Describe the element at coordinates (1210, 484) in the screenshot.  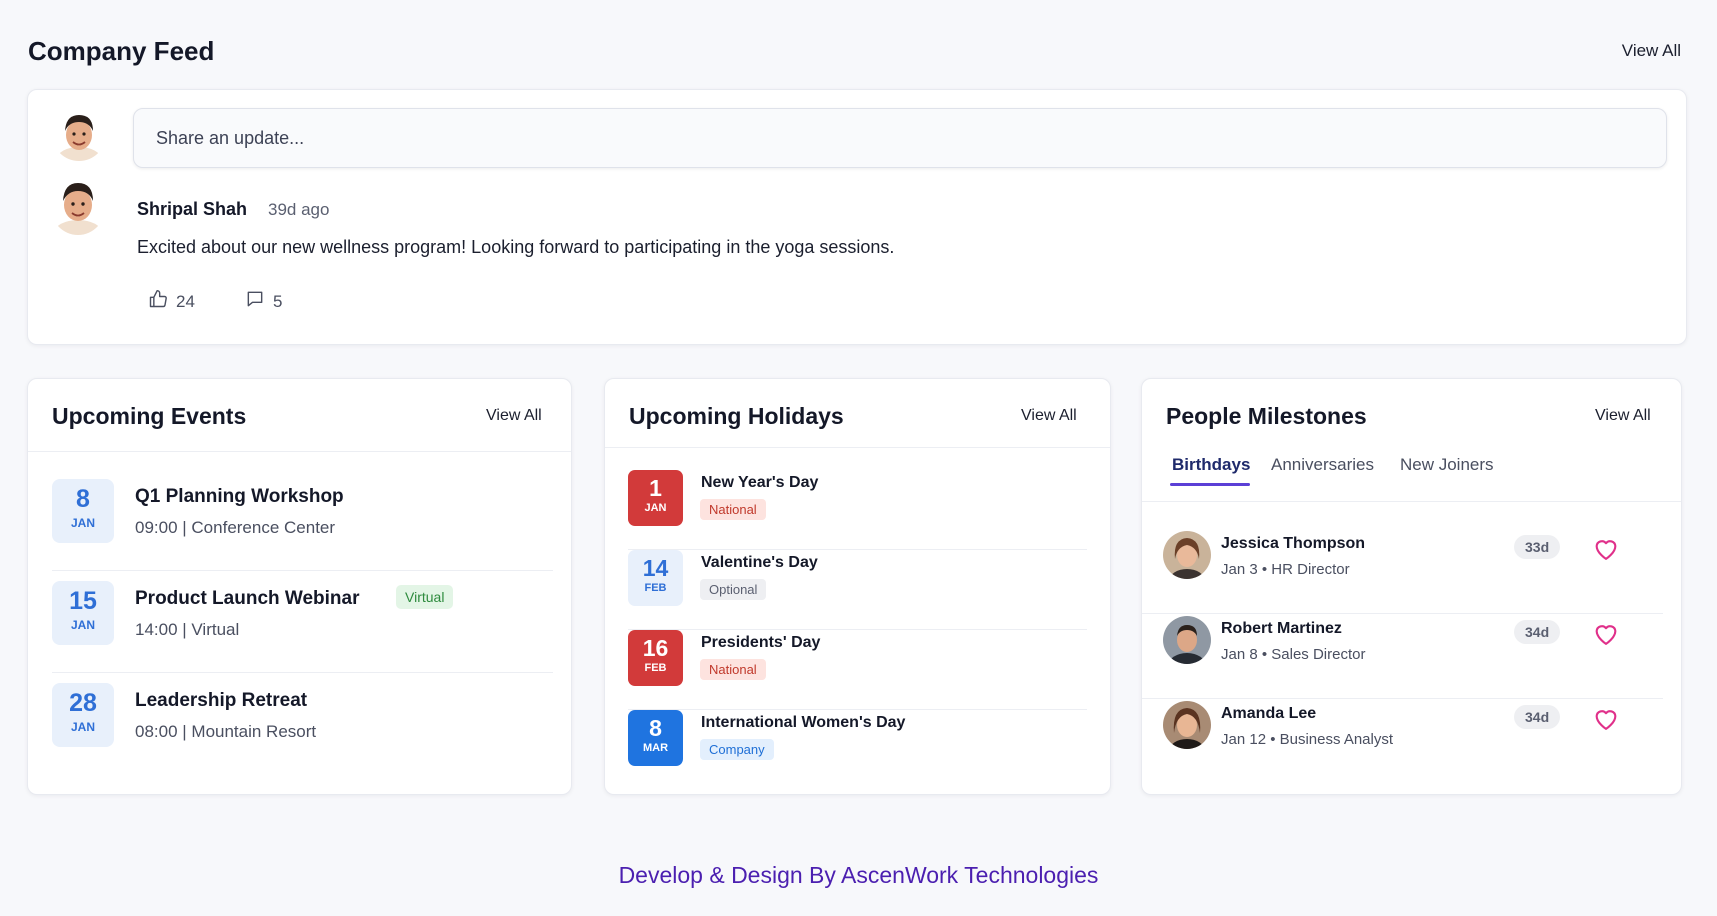
I see `active-tab-indicator` at that location.